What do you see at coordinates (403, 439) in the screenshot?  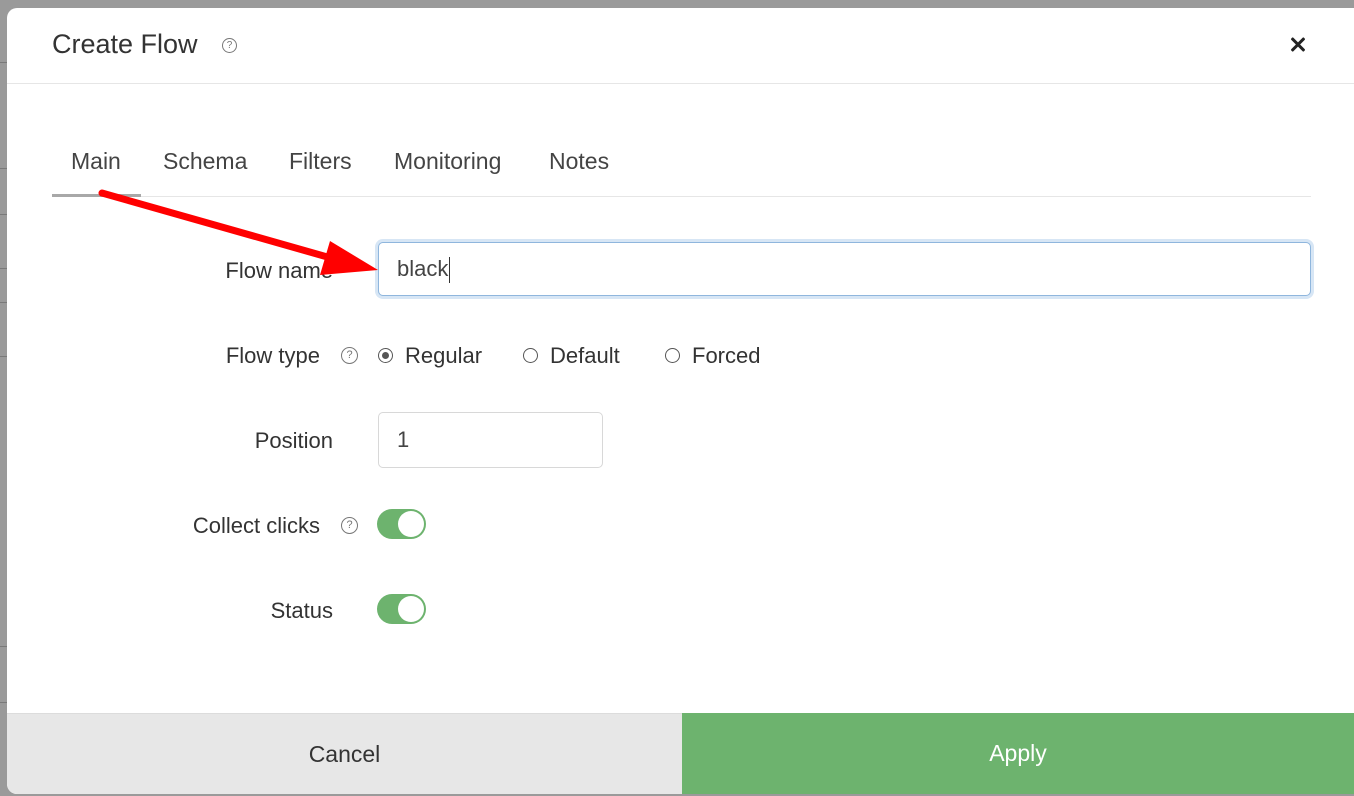 I see `position-value: 1` at bounding box center [403, 439].